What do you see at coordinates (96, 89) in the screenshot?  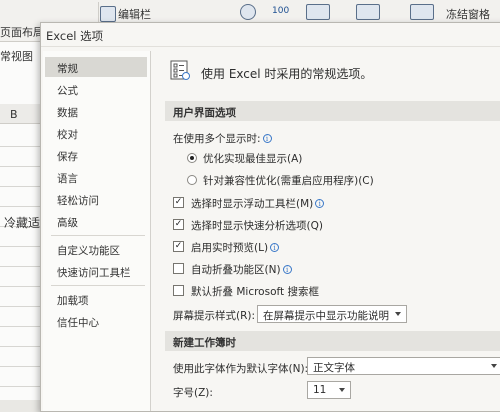 I see `nav-formulas: 公式` at bounding box center [96, 89].